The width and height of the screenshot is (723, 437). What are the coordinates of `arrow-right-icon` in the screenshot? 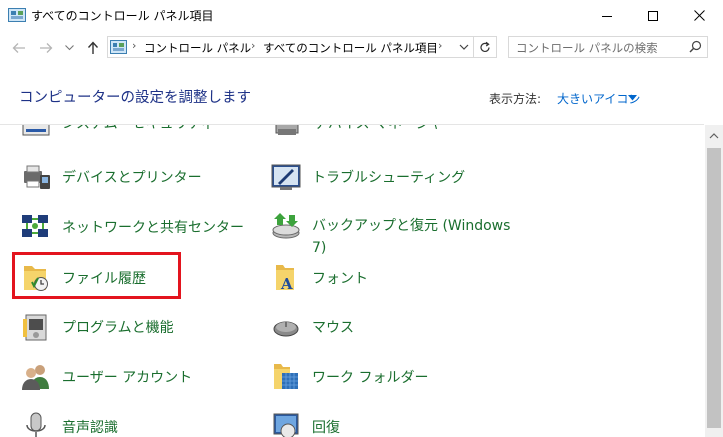 It's located at (46, 48).